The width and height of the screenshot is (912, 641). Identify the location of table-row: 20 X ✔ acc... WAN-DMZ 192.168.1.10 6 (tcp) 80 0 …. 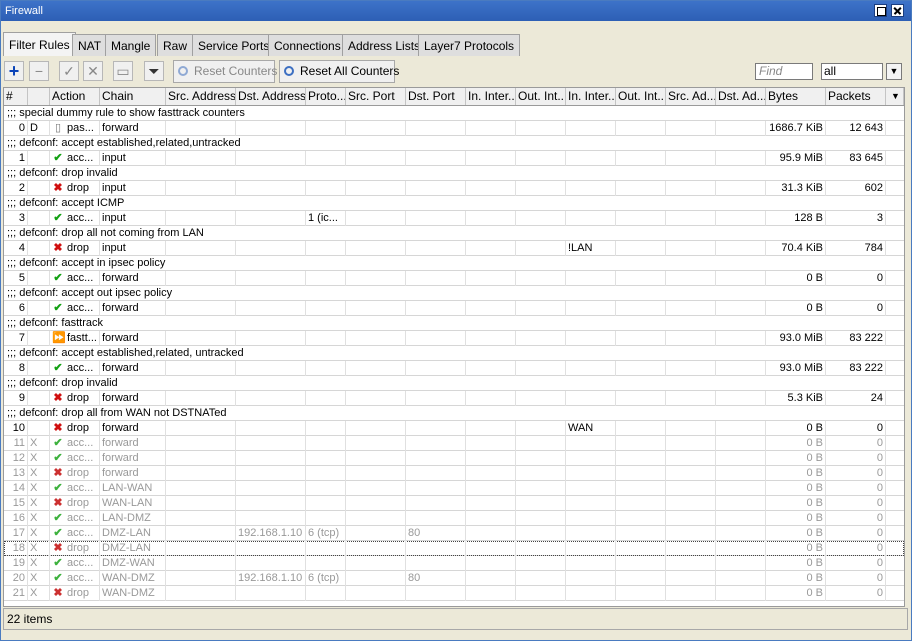
(454, 578).